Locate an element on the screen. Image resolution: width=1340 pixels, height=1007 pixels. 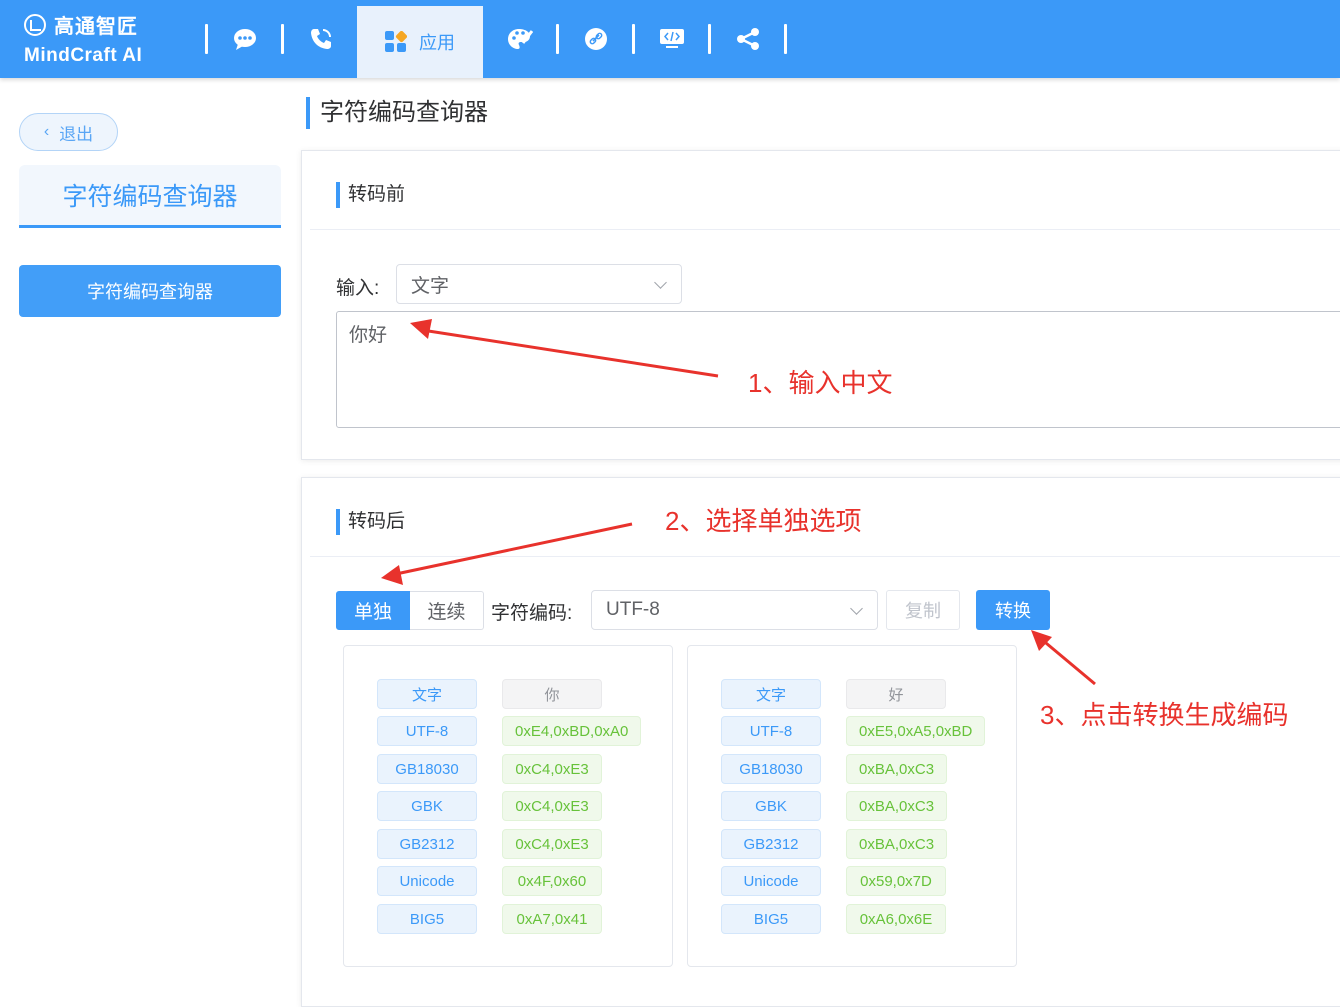
result-value: 0xA6,0x6E is located at coordinates (896, 919).